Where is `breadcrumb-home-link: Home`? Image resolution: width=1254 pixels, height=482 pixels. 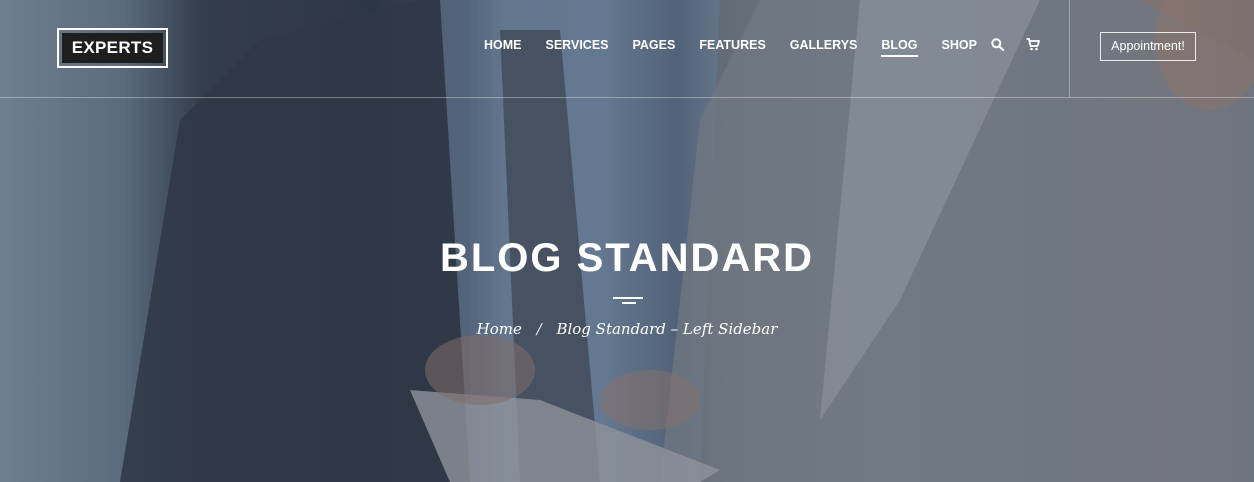
breadcrumb-home-link: Home is located at coordinates (499, 329).